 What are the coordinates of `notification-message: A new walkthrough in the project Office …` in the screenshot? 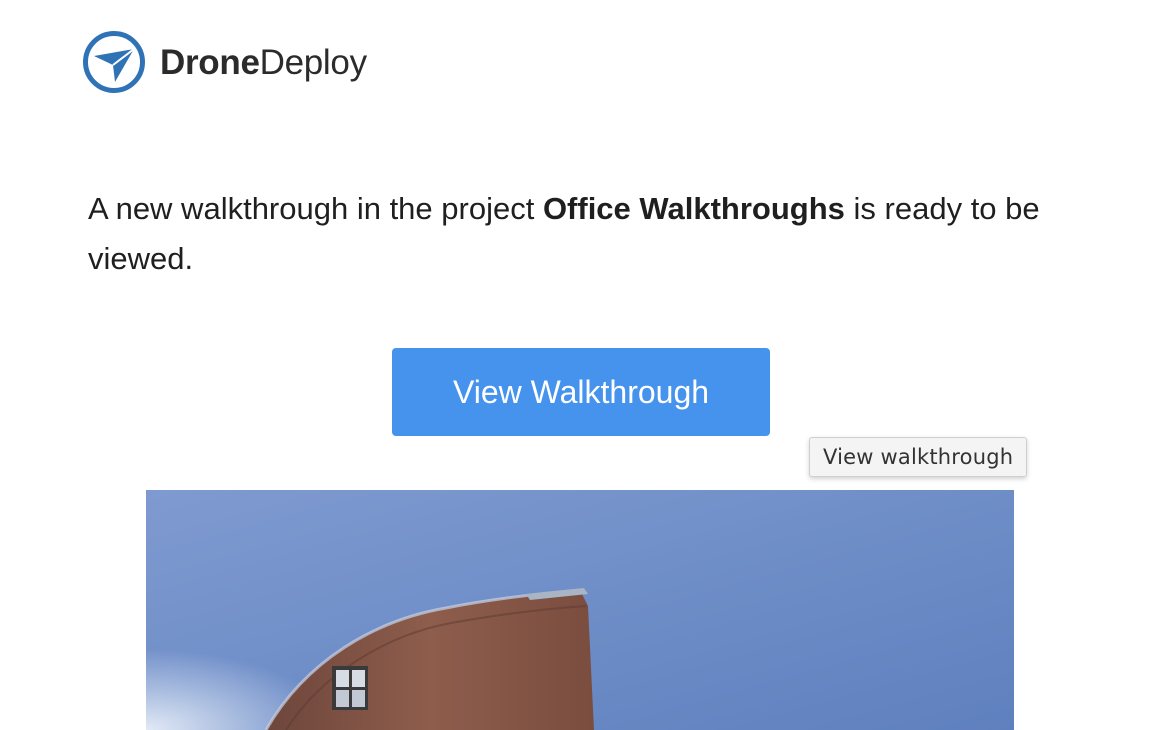 It's located at (583, 234).